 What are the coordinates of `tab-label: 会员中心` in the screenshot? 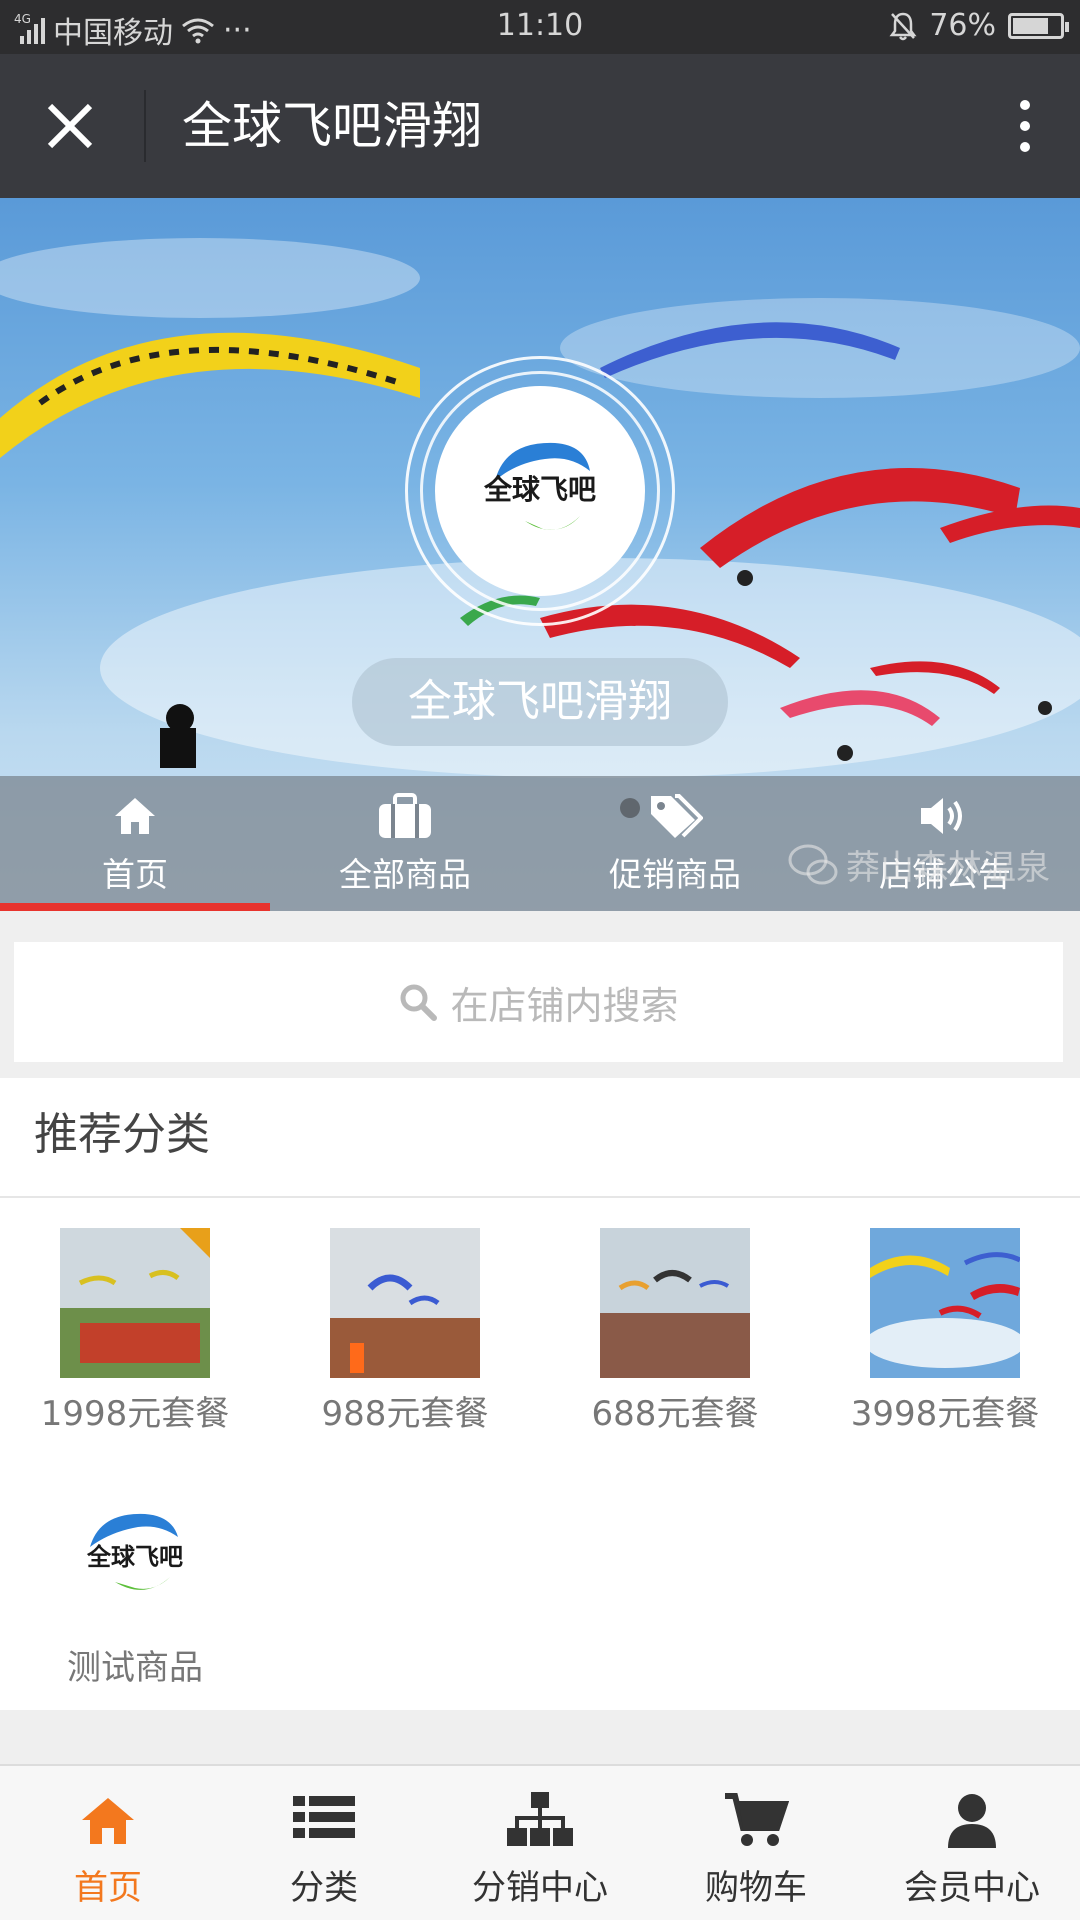 It's located at (972, 1888).